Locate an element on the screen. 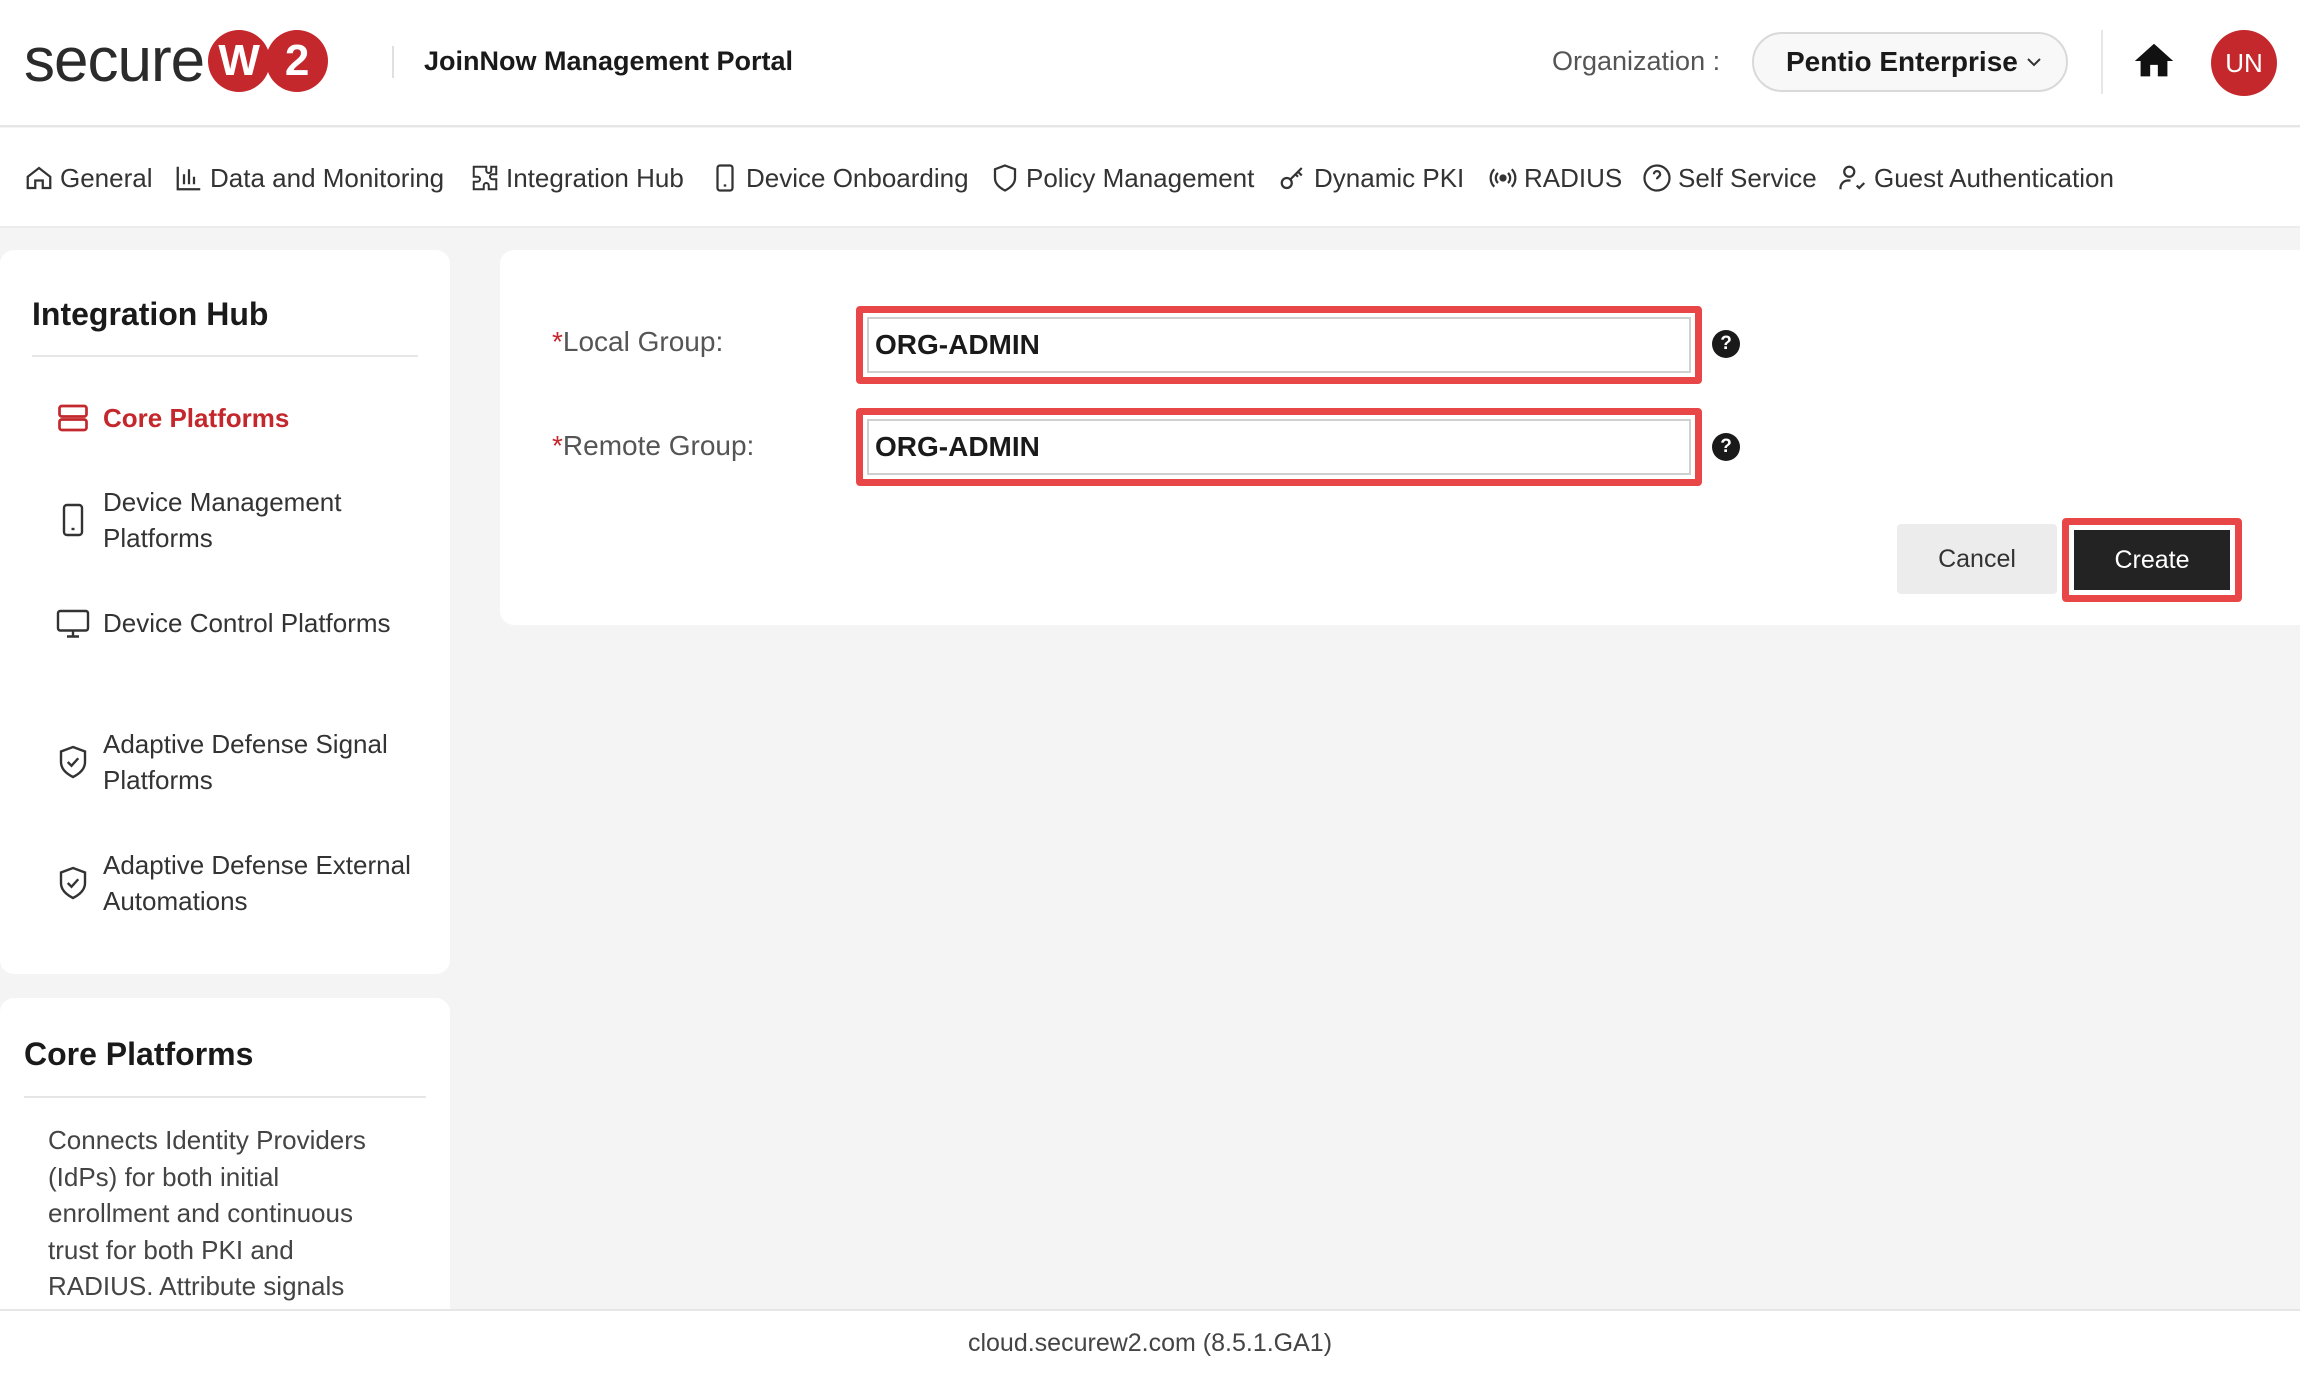 This screenshot has width=2300, height=1380. organization-select: Pentio Enterprise is located at coordinates (1910, 62).